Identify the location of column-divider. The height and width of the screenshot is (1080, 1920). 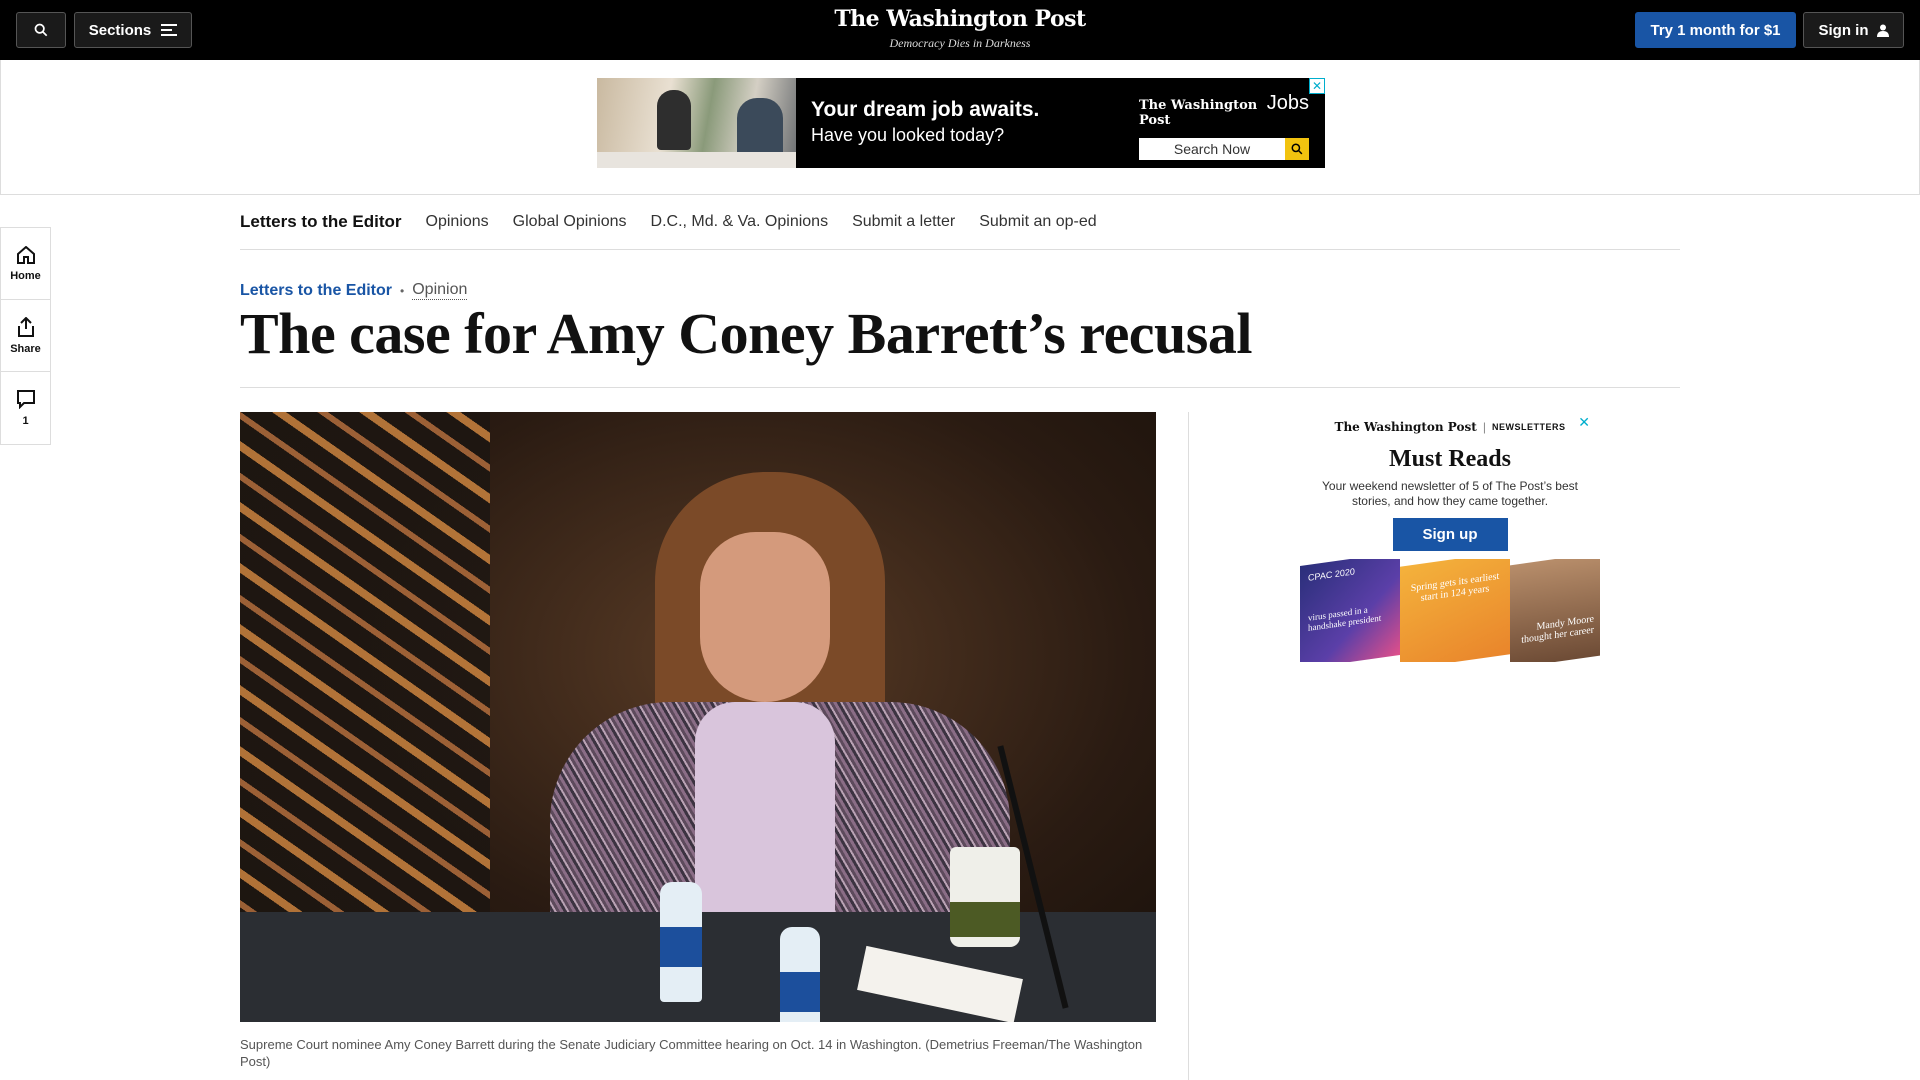
(1188, 746).